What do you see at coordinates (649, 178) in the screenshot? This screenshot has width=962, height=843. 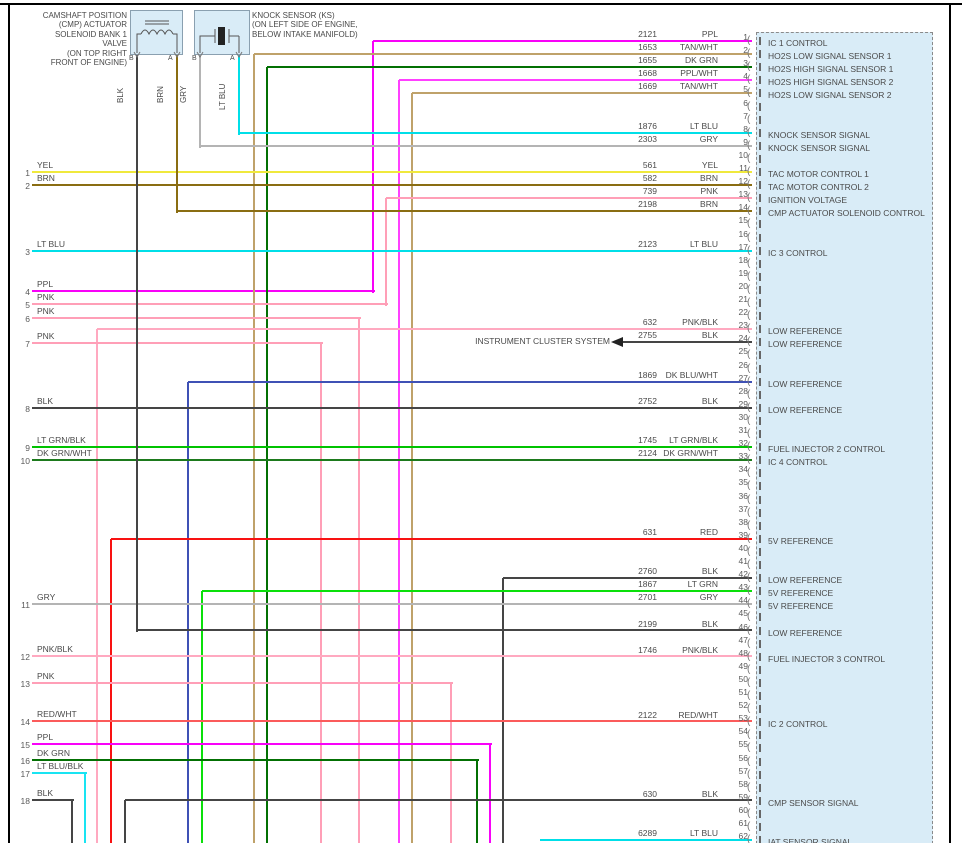 I see `circuit-number: 582` at bounding box center [649, 178].